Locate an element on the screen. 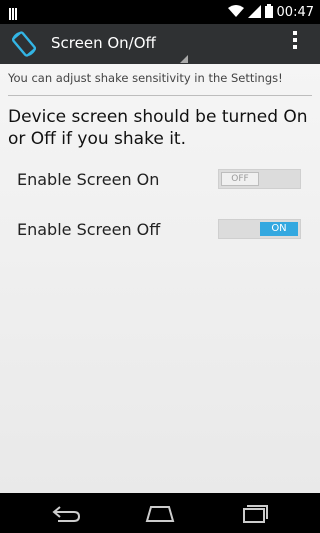 The height and width of the screenshot is (533, 320). home-icon is located at coordinates (160, 515).